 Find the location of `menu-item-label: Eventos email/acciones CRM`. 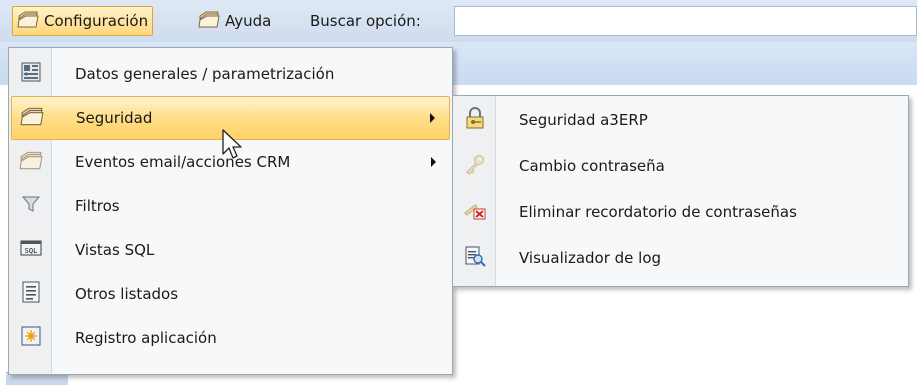

menu-item-label: Eventos email/acciones CRM is located at coordinates (183, 162).